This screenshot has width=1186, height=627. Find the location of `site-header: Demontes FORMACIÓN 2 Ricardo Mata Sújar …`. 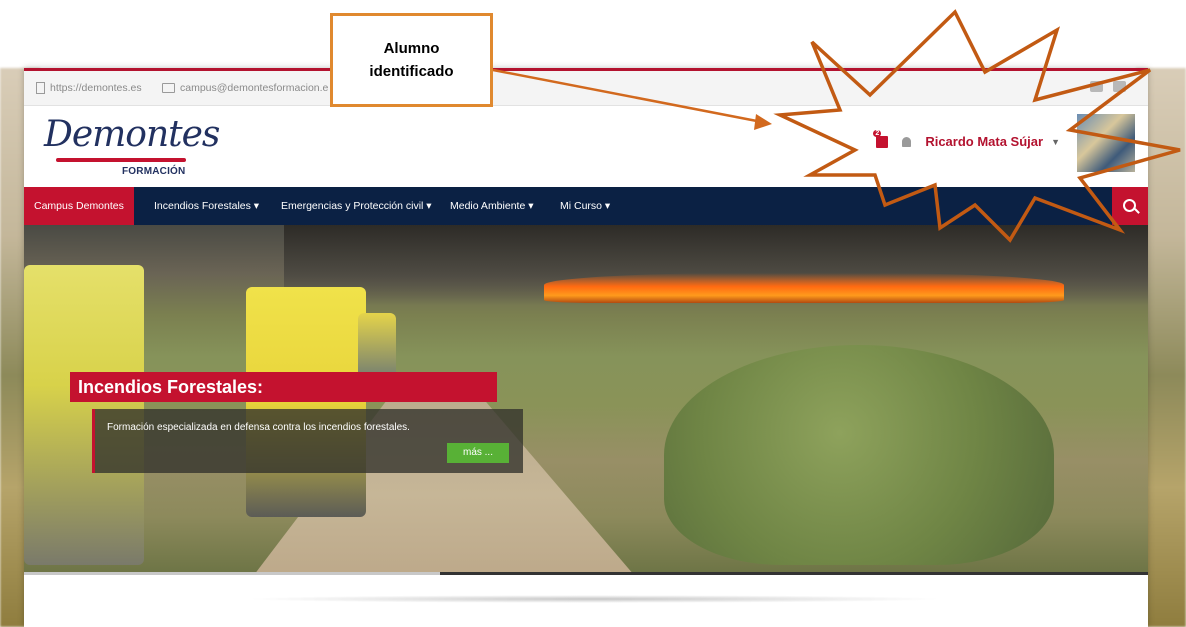

site-header: Demontes FORMACIÓN 2 Ricardo Mata Sújar … is located at coordinates (586, 147).